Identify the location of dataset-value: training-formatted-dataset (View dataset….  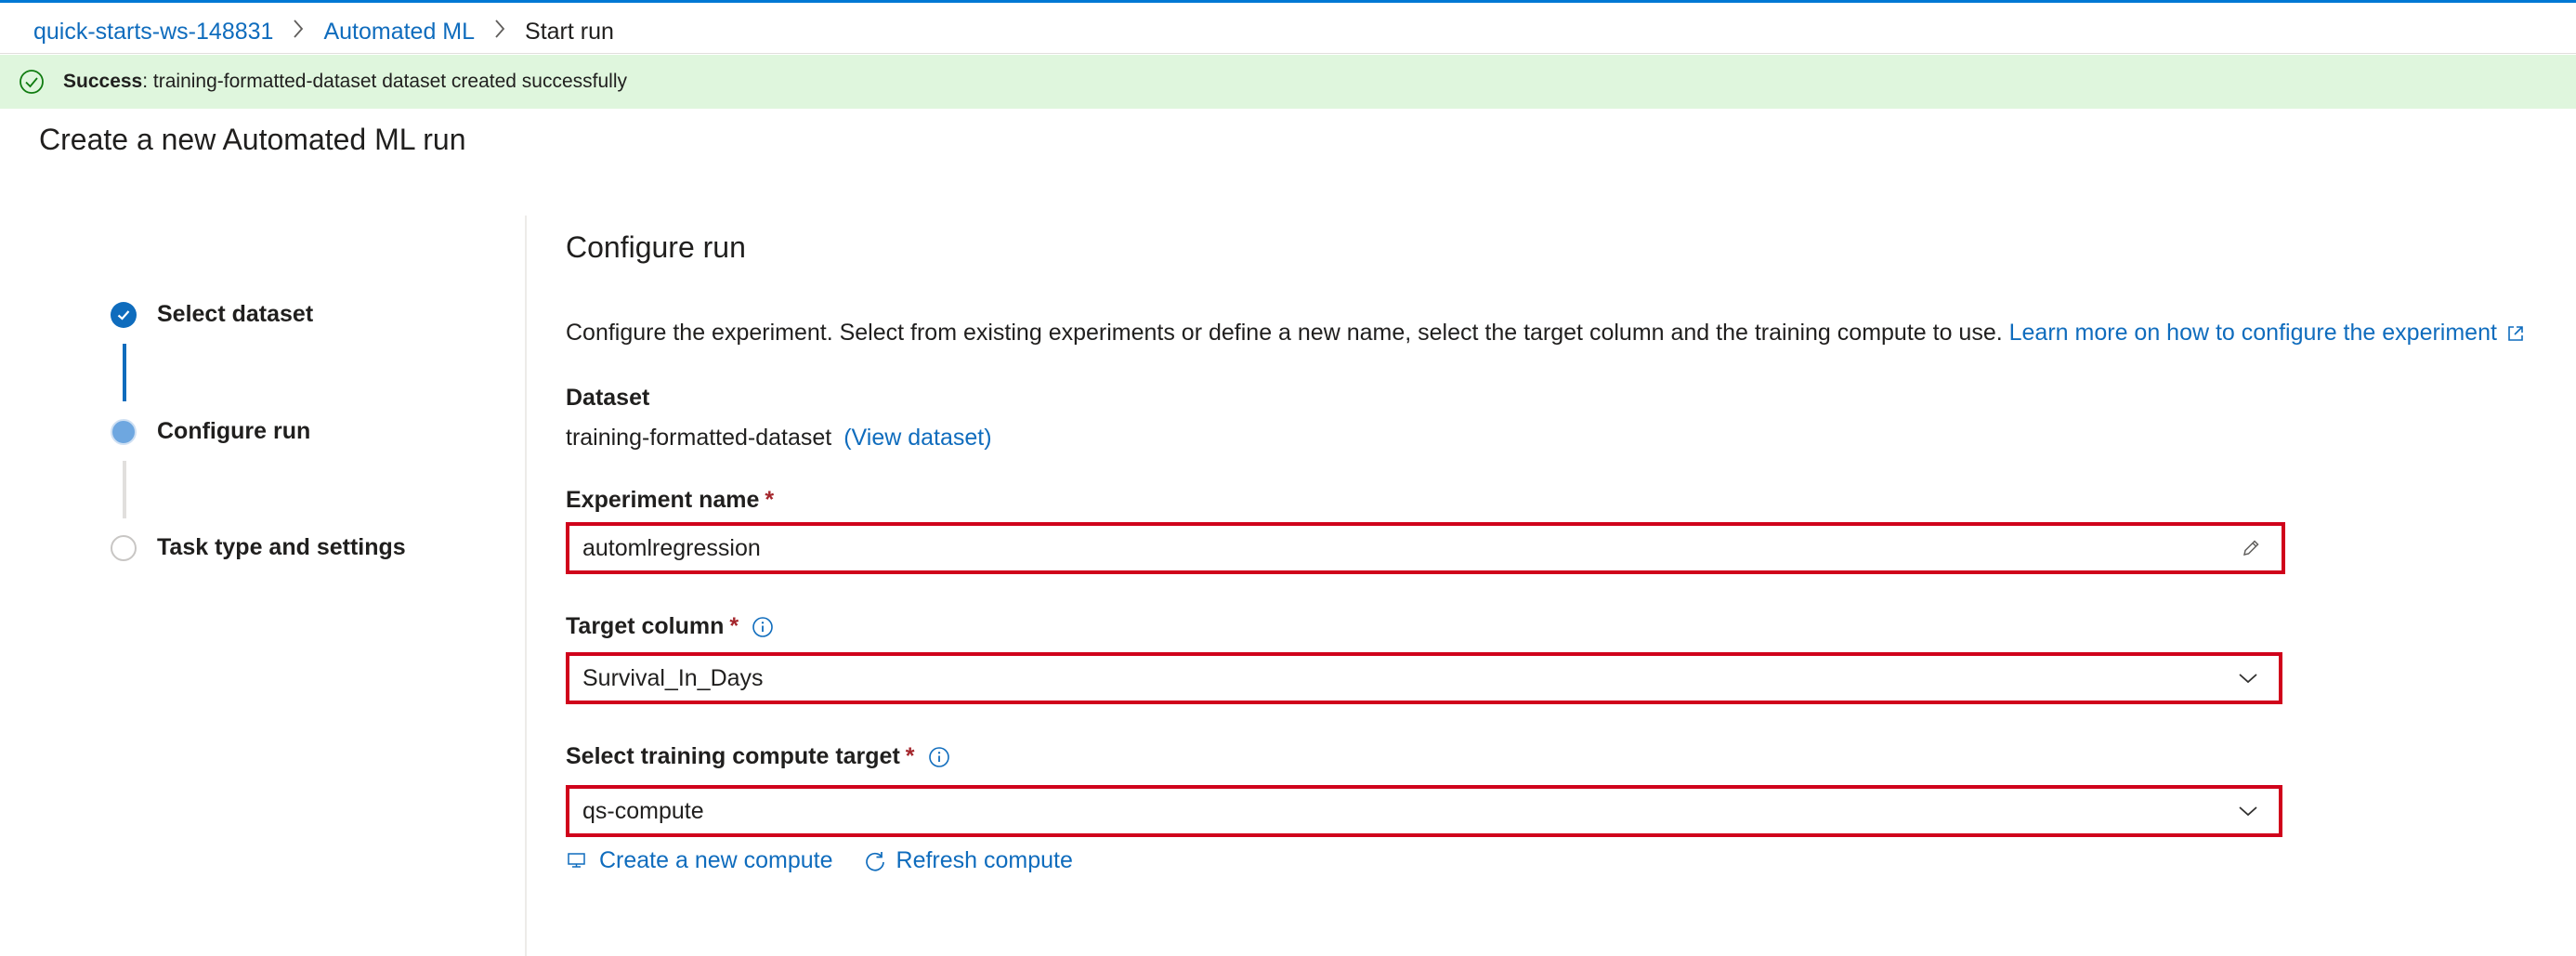
(779, 438).